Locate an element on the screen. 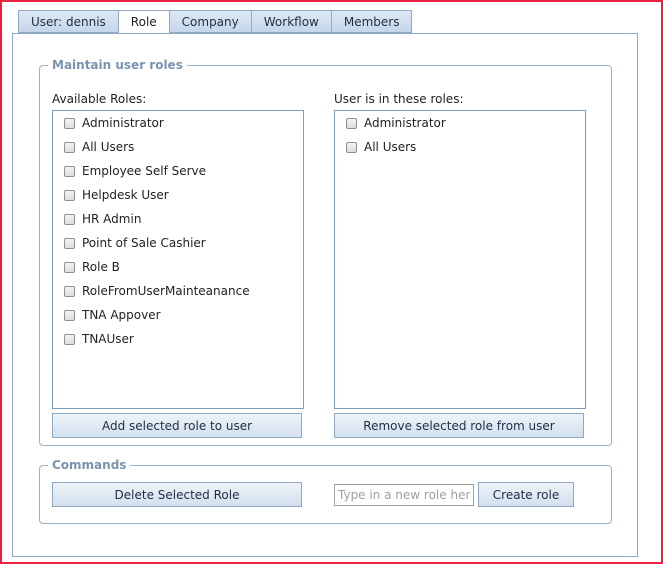 The width and height of the screenshot is (663, 564). available-role-item: HR Admin is located at coordinates (178, 219).